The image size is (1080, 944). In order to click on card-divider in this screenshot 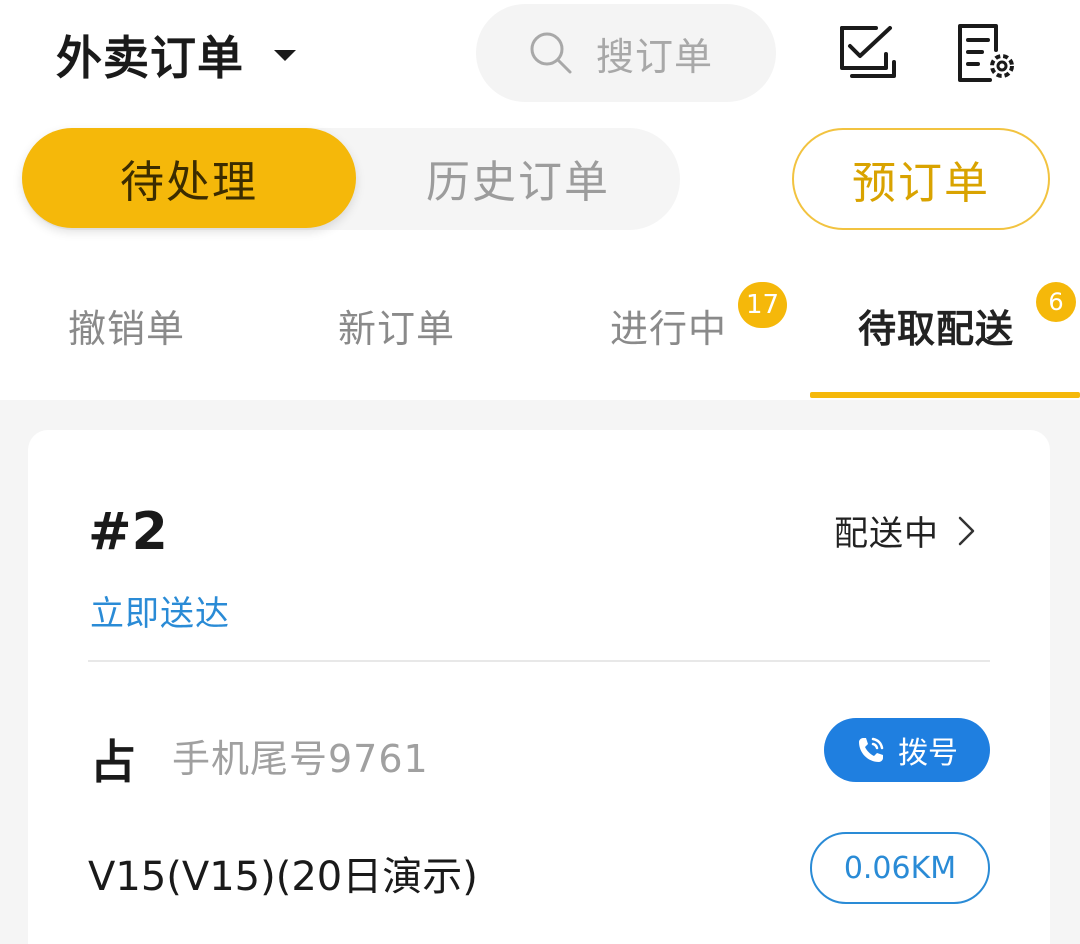, I will do `click(539, 661)`.